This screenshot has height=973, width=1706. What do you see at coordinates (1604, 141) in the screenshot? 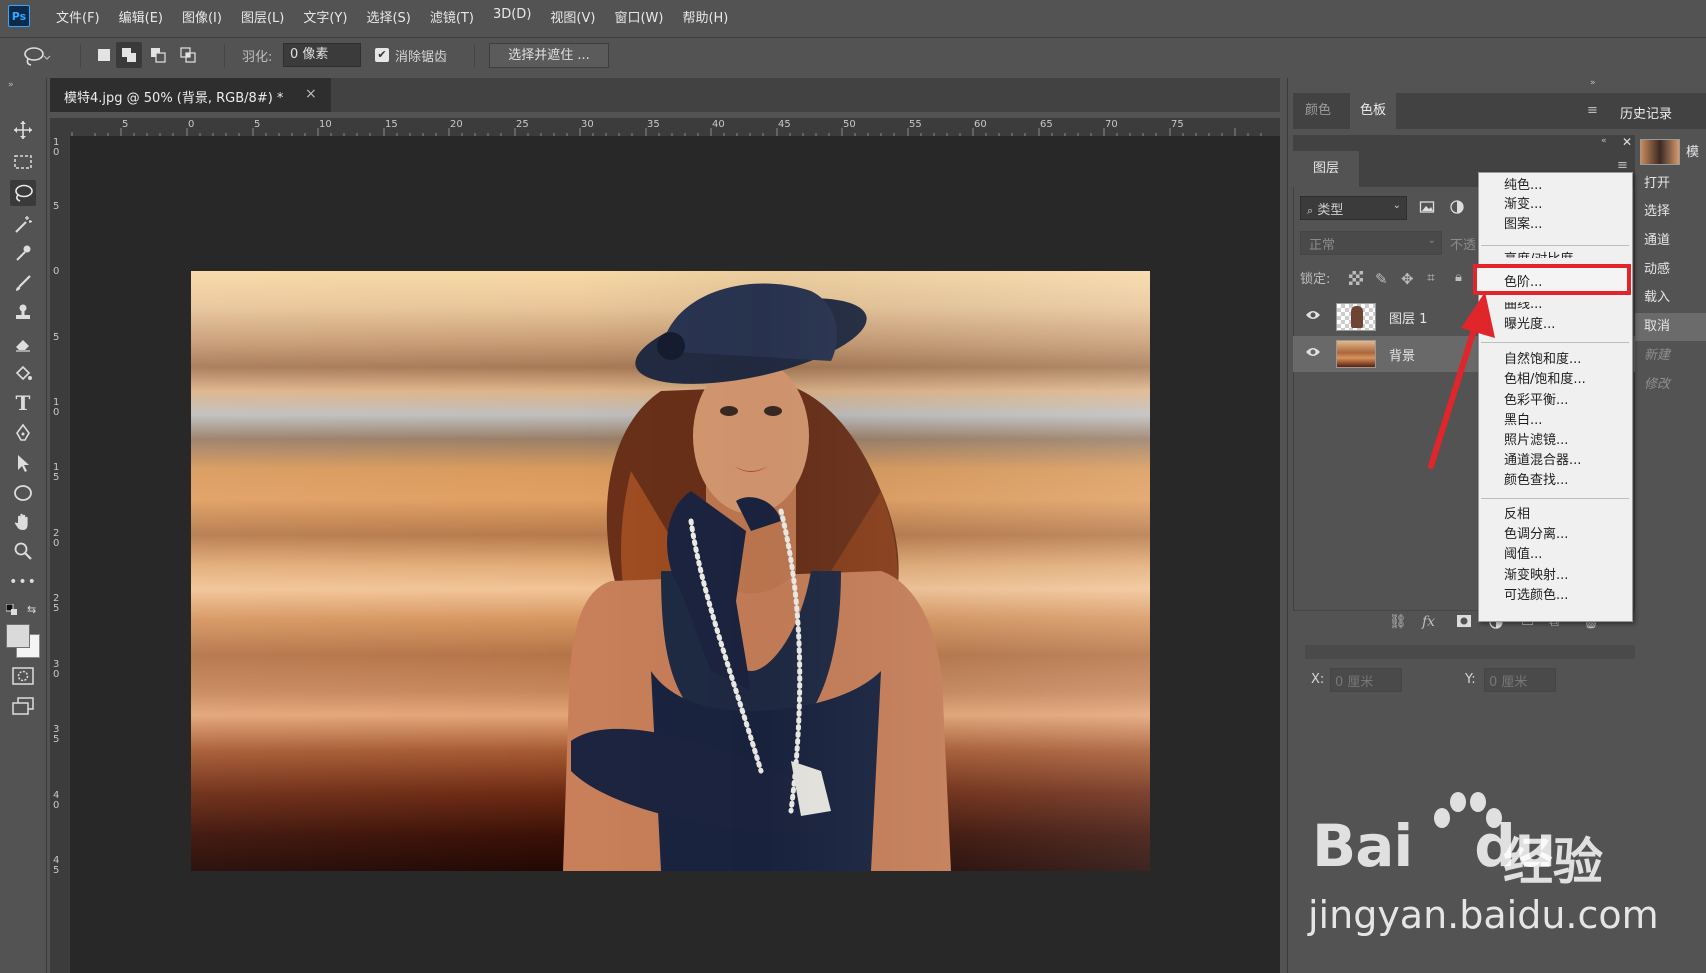
I see `collapse-icon: «` at bounding box center [1604, 141].